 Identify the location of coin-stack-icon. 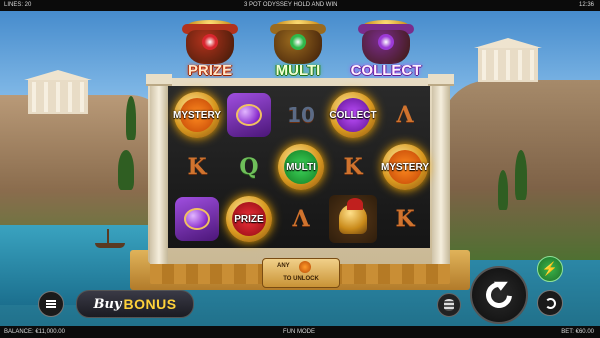
(449, 305).